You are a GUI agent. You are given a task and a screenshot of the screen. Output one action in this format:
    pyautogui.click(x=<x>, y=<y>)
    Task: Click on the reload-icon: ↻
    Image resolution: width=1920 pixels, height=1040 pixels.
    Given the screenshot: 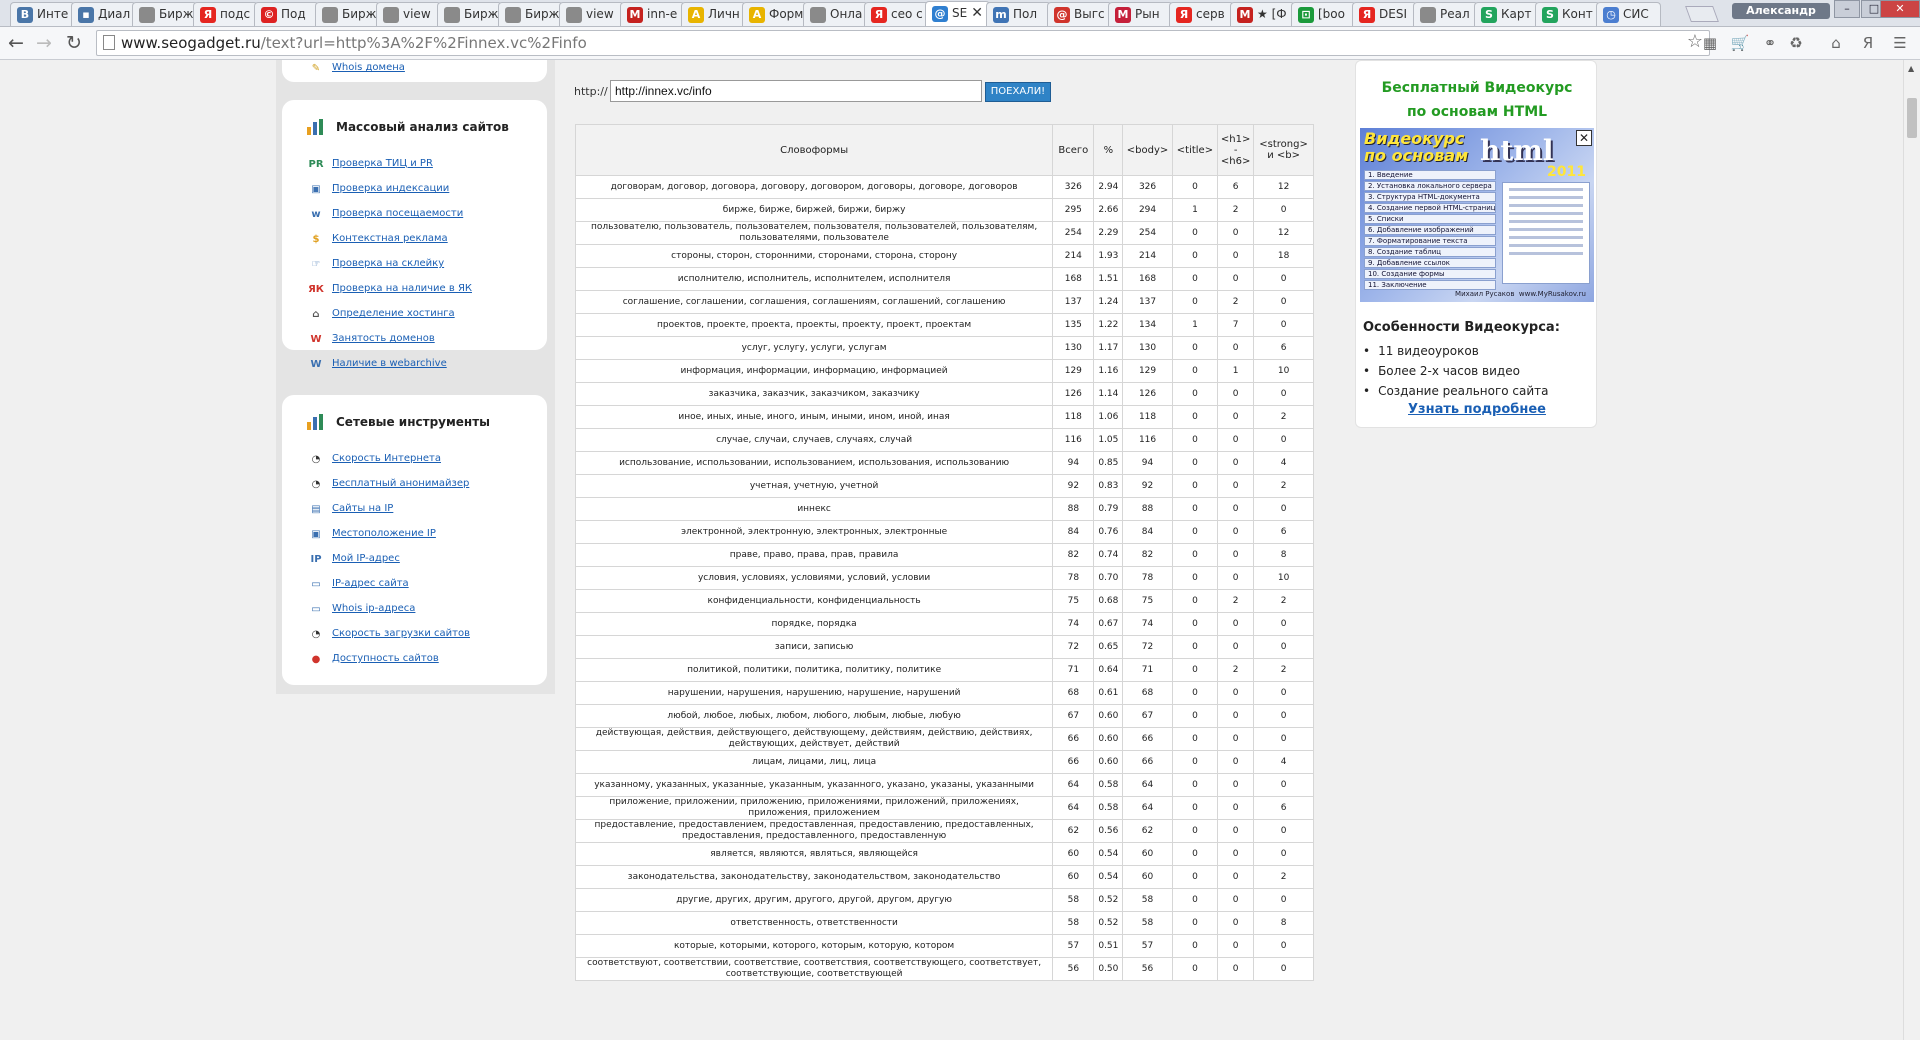 What is the action you would take?
    pyautogui.click(x=74, y=43)
    